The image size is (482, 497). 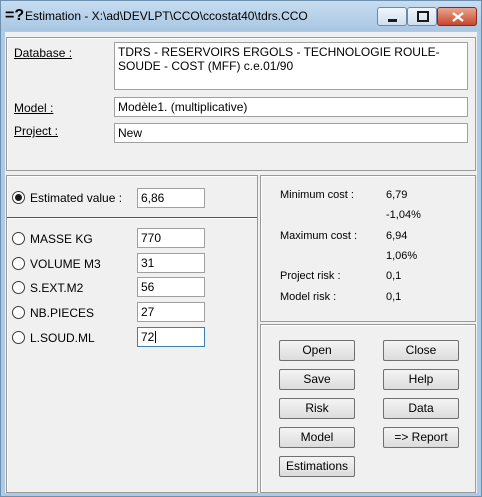 I want to click on risk-button: Risk, so click(x=317, y=408).